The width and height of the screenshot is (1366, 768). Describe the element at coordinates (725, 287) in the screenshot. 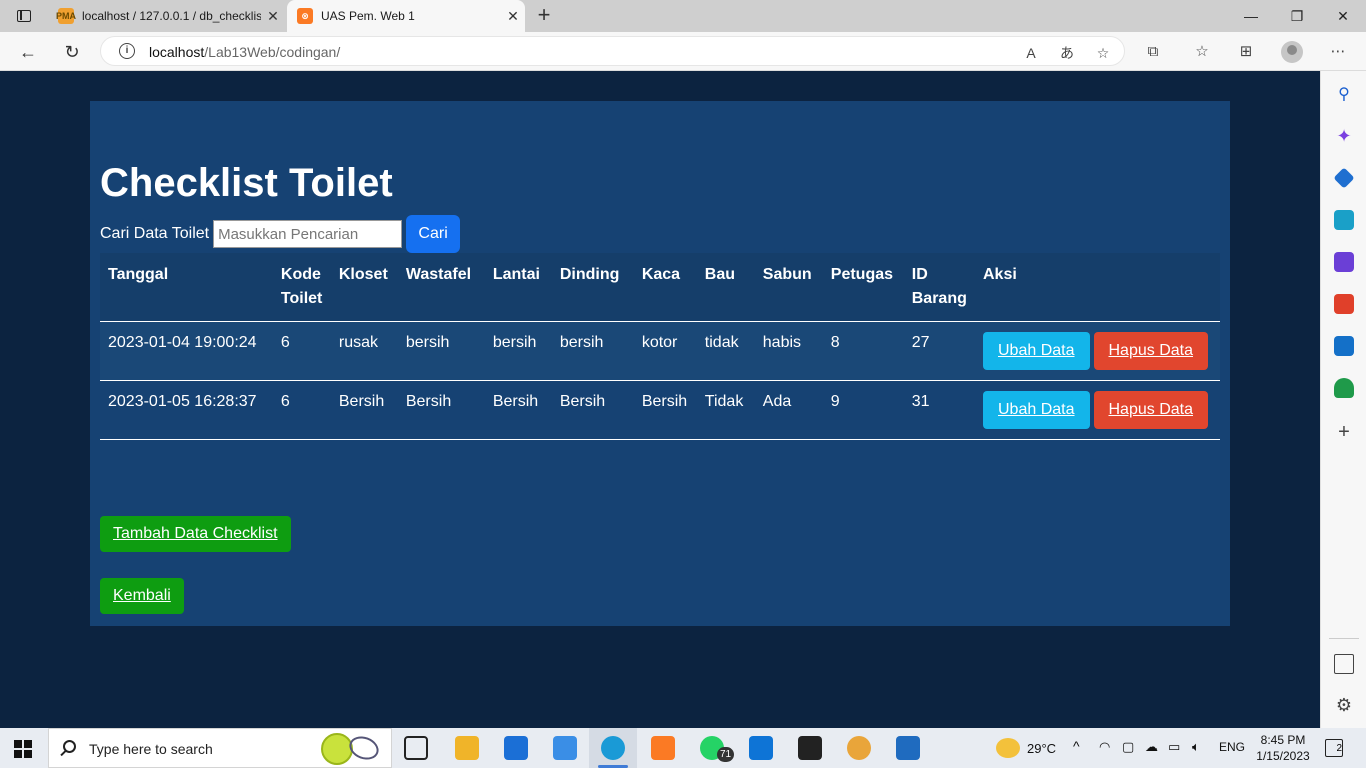

I see `col-bau: Bau` at that location.